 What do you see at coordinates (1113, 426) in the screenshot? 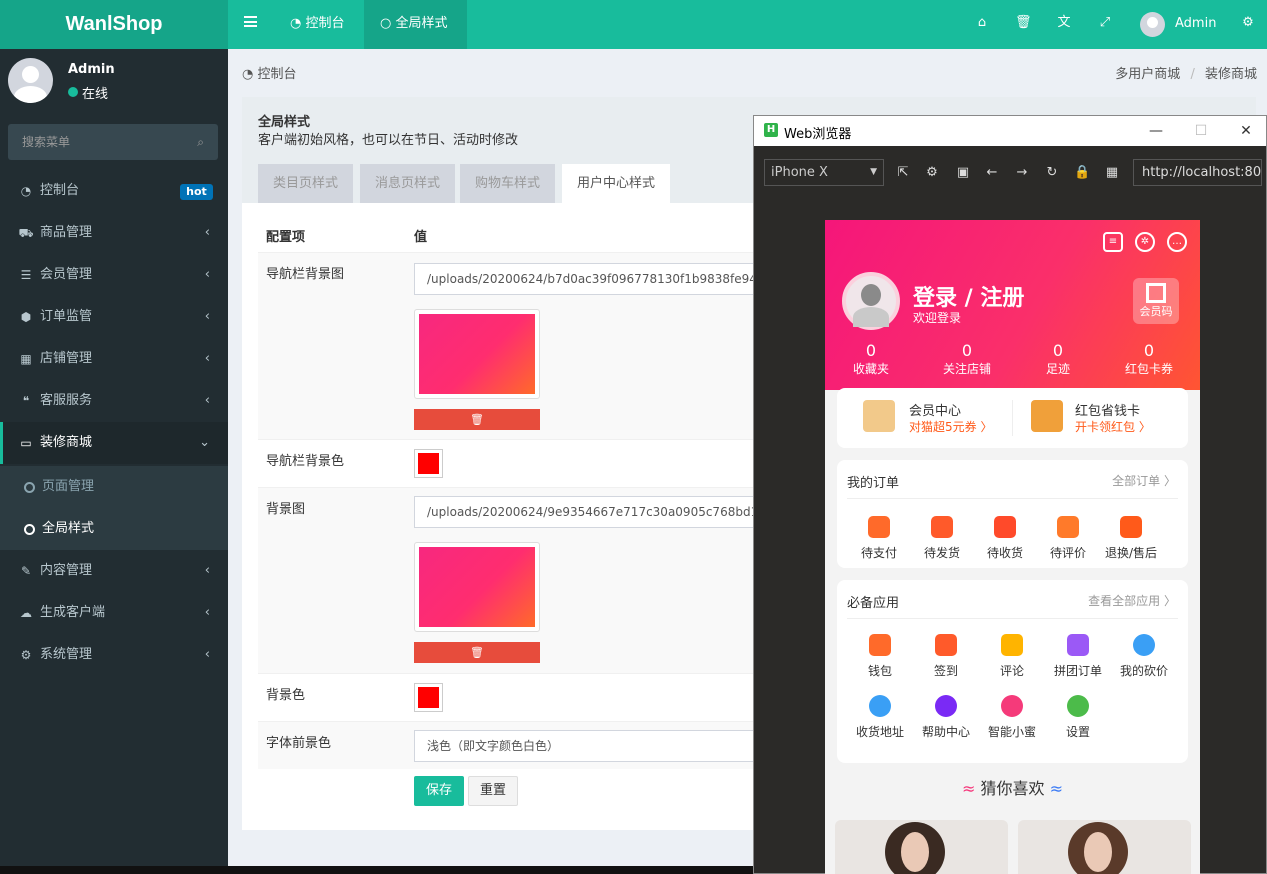
I see `redpacket-card-sub: 开卡领红包 〉` at bounding box center [1113, 426].